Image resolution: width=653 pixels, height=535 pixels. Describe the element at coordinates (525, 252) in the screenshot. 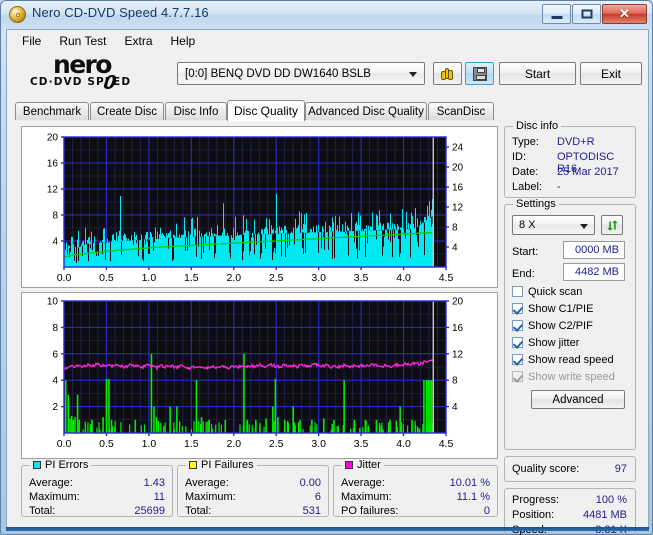

I see `start-label: Start:` at that location.